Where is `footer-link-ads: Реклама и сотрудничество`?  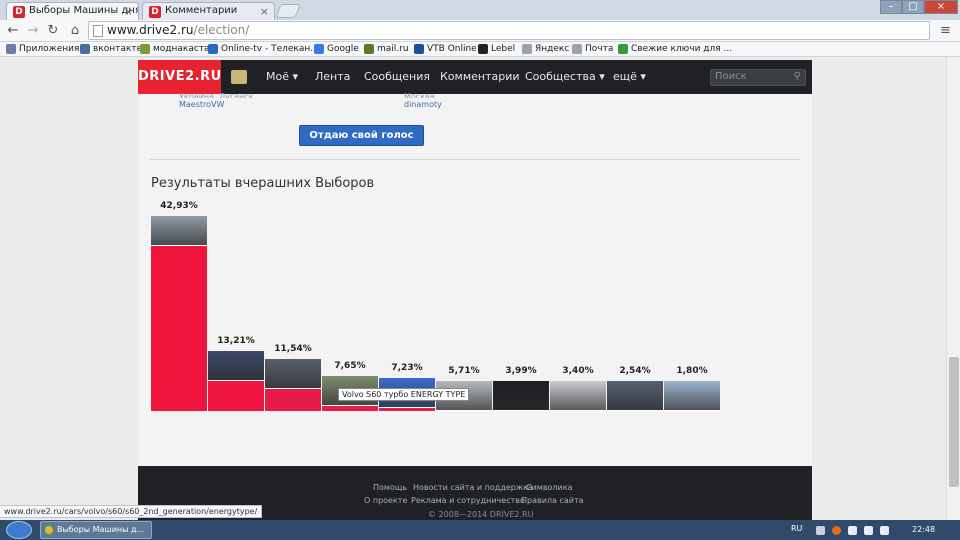 footer-link-ads: Реклама и сотрудничество is located at coordinates (468, 500).